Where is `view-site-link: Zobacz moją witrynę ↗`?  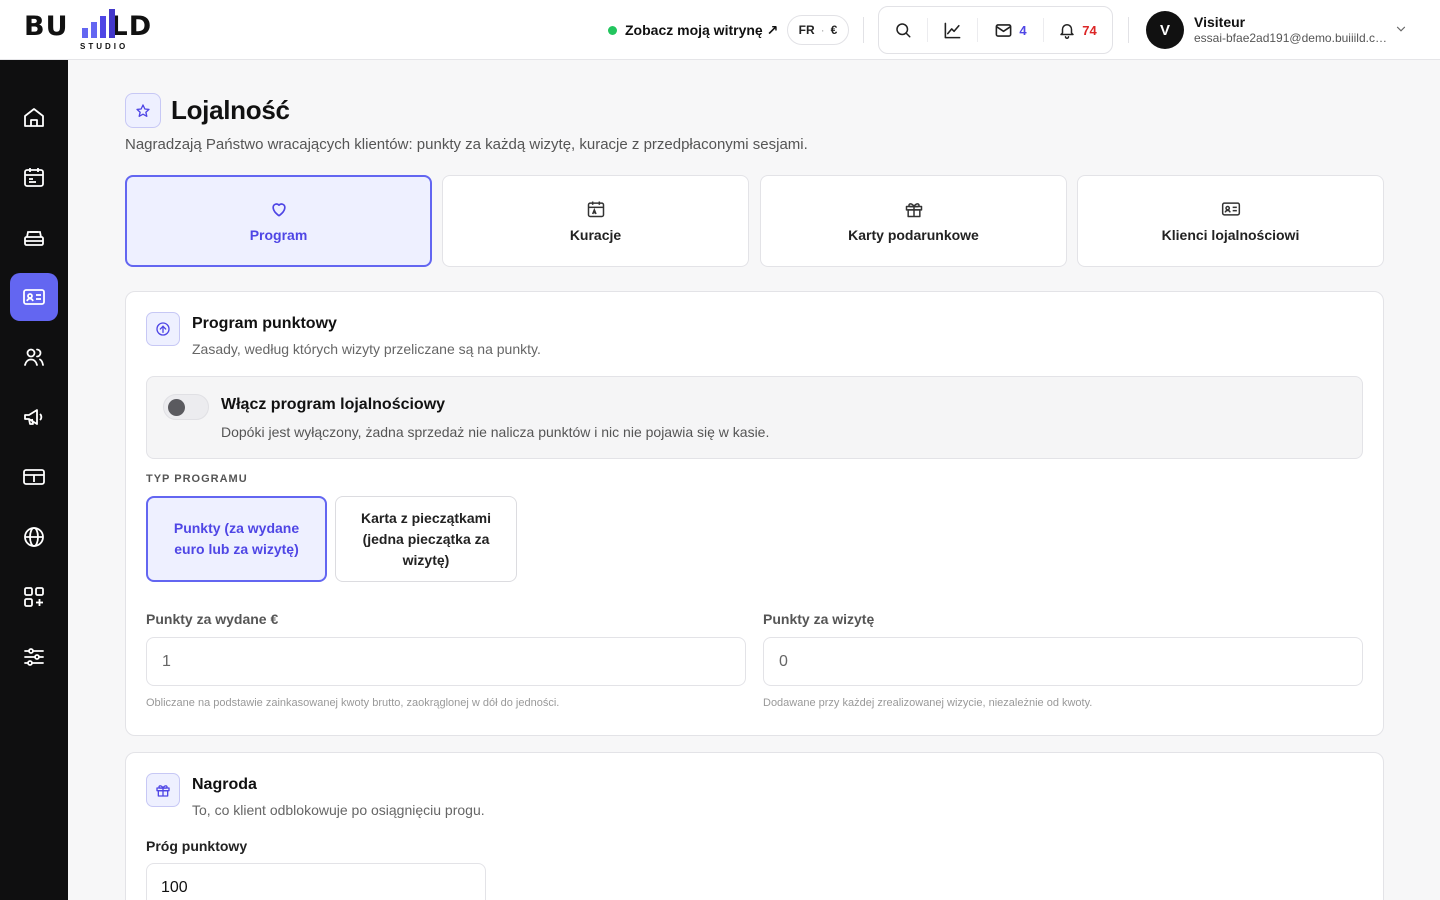
view-site-link: Zobacz moją witrynę ↗ is located at coordinates (693, 30).